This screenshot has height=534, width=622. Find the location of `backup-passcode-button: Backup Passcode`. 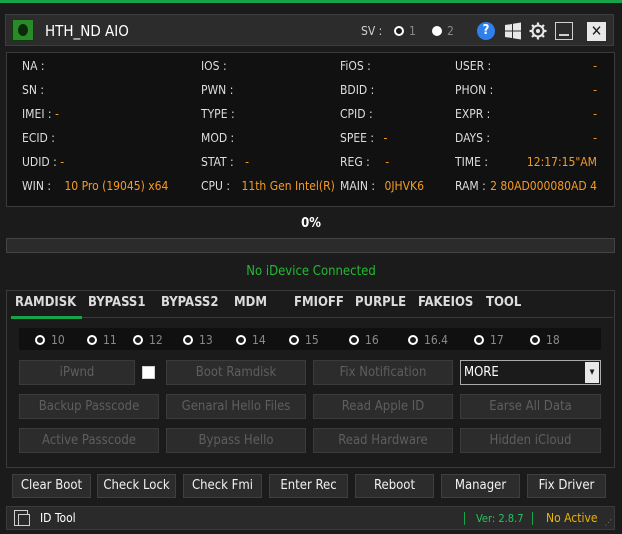

backup-passcode-button: Backup Passcode is located at coordinates (89, 406).